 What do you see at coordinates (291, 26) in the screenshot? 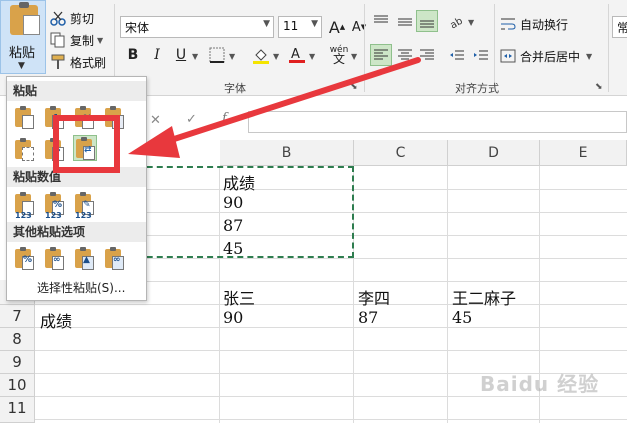
I see `font-size-value: 11` at bounding box center [291, 26].